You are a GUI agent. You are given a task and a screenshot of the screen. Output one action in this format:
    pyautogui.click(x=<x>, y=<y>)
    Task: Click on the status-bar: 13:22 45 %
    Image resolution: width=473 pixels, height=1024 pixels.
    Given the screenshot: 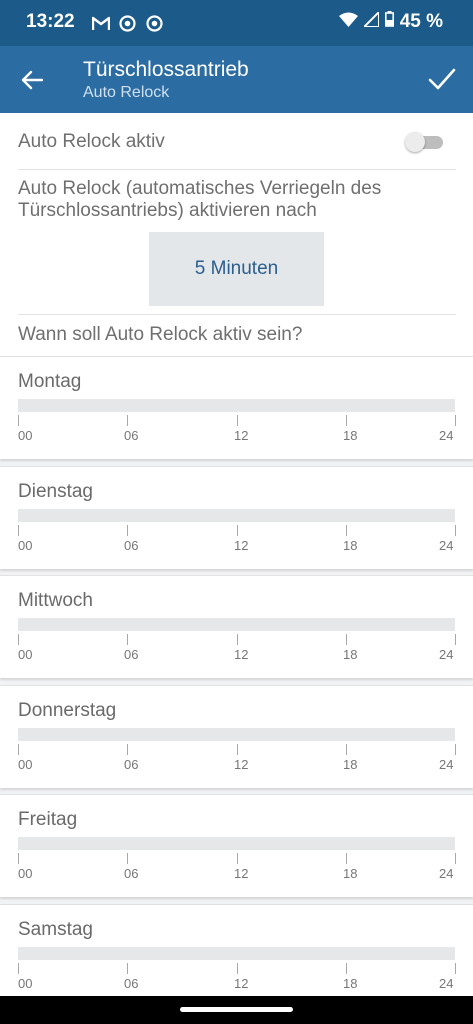 What is the action you would take?
    pyautogui.click(x=236, y=23)
    